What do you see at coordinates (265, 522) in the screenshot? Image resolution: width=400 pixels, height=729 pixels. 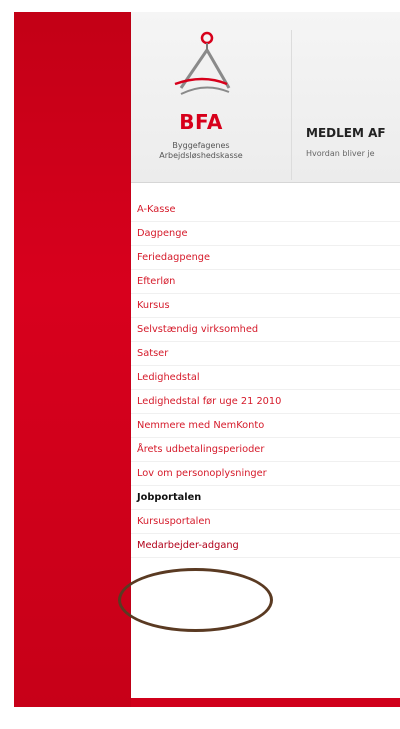 I see `nav-item-kursusportalen: Kursusportalen` at bounding box center [265, 522].